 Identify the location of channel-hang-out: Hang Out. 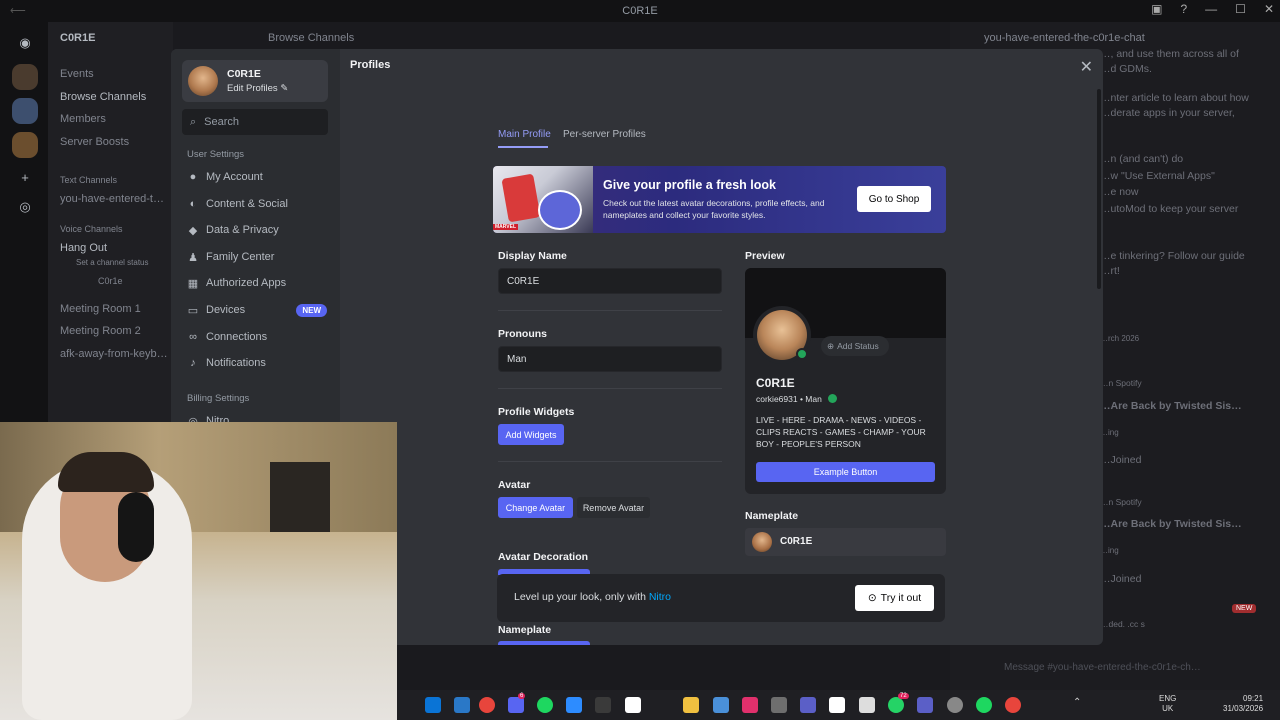
(120, 248).